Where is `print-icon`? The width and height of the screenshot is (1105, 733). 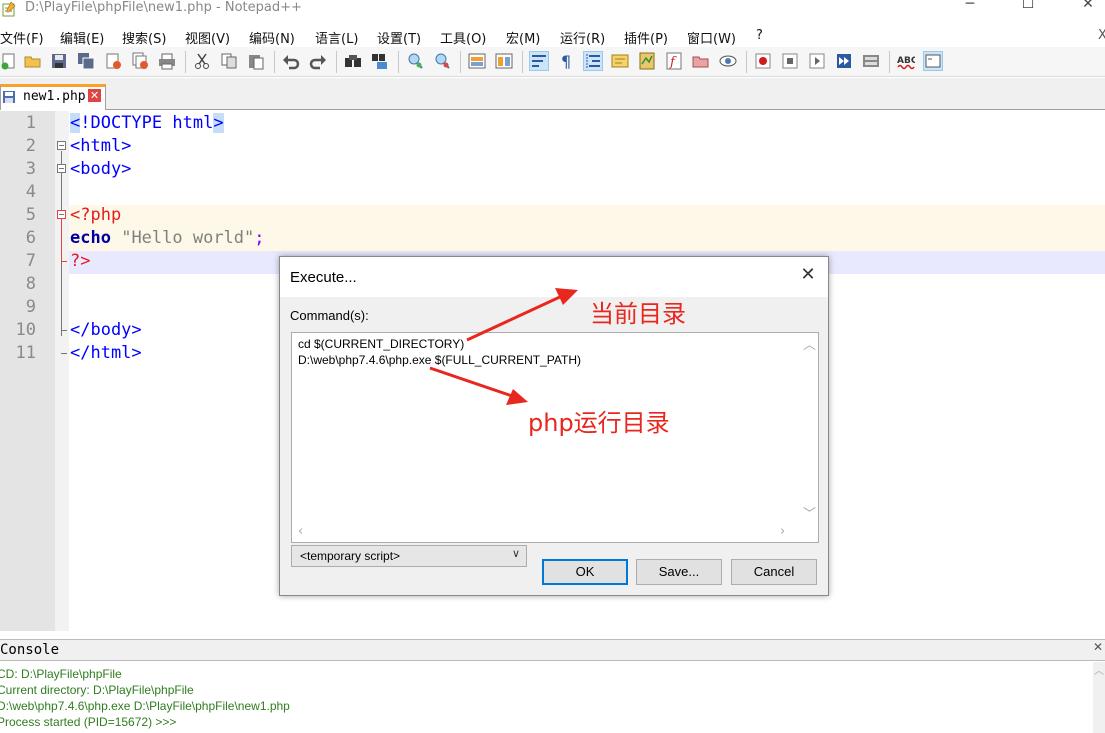
print-icon is located at coordinates (167, 61).